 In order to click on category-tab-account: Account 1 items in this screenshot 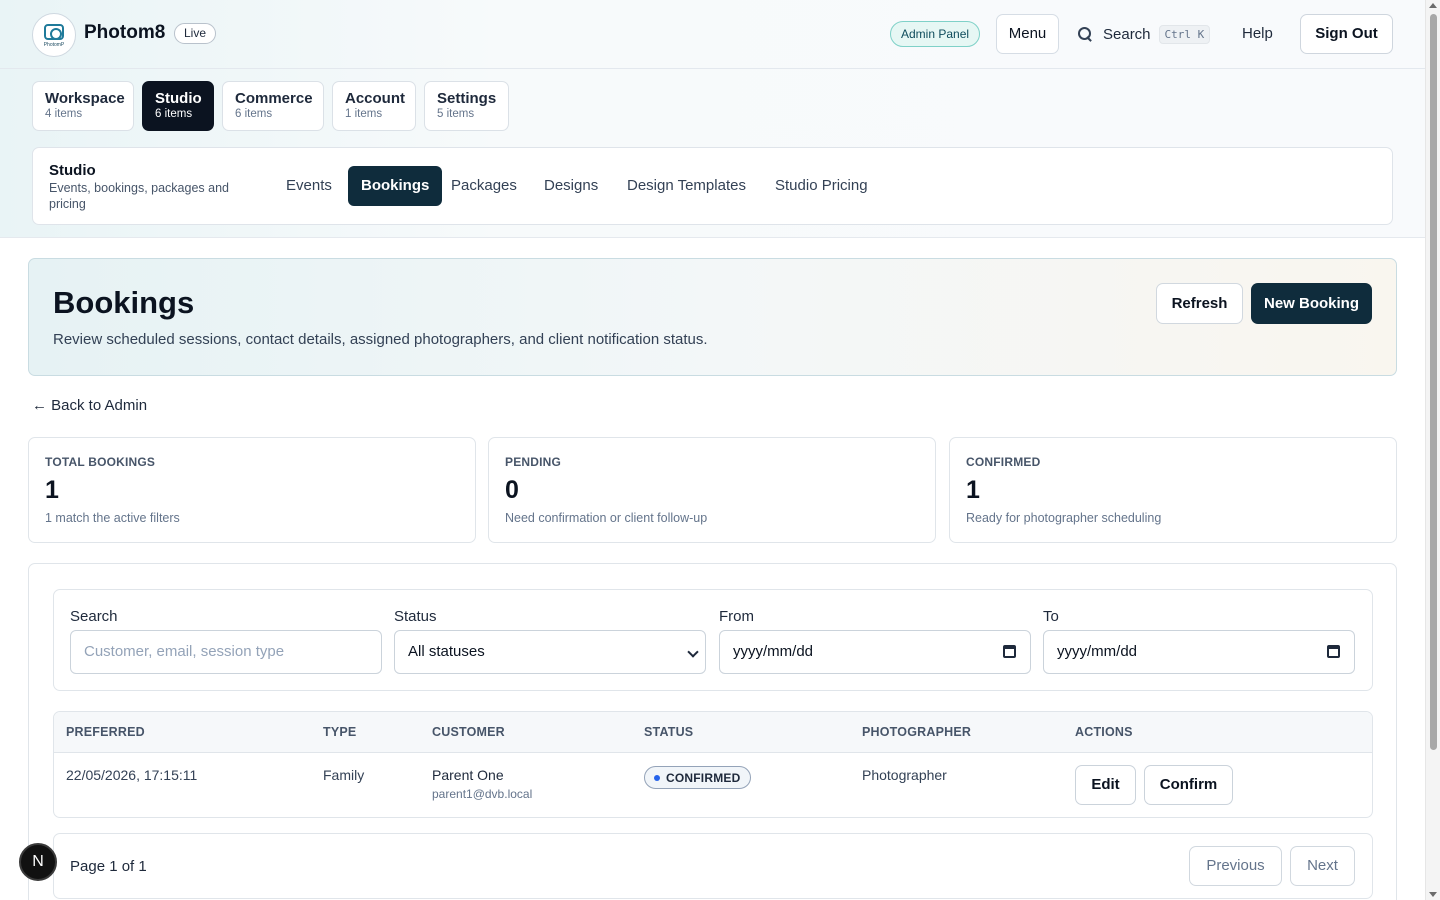, I will do `click(374, 106)`.